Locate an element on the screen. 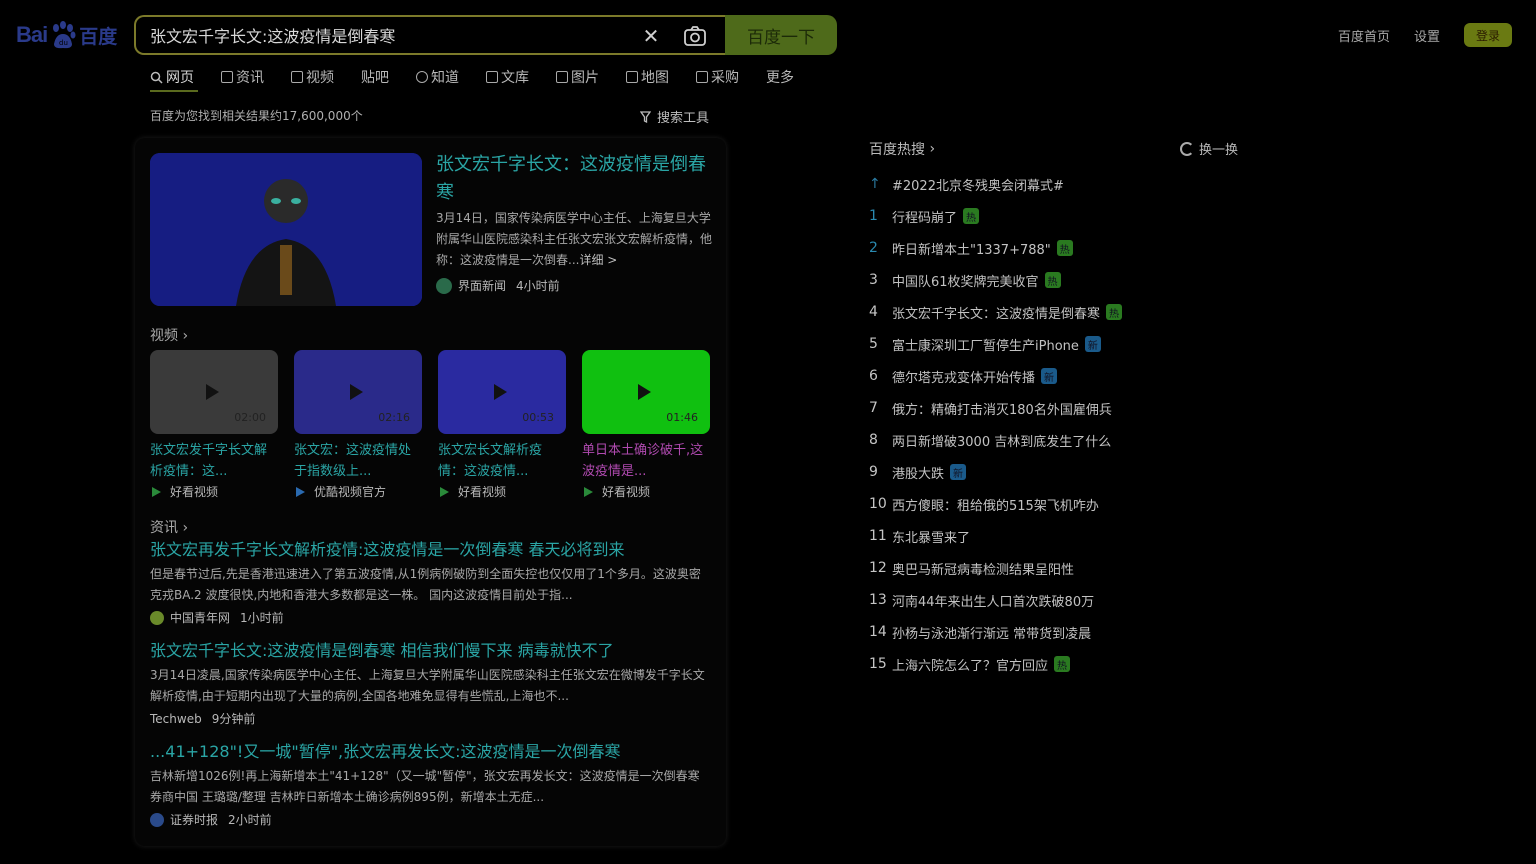 The height and width of the screenshot is (864, 1536). hot-item-text: 孙杨与泳池渐行渐远 常带货到凌晨 is located at coordinates (991, 632).